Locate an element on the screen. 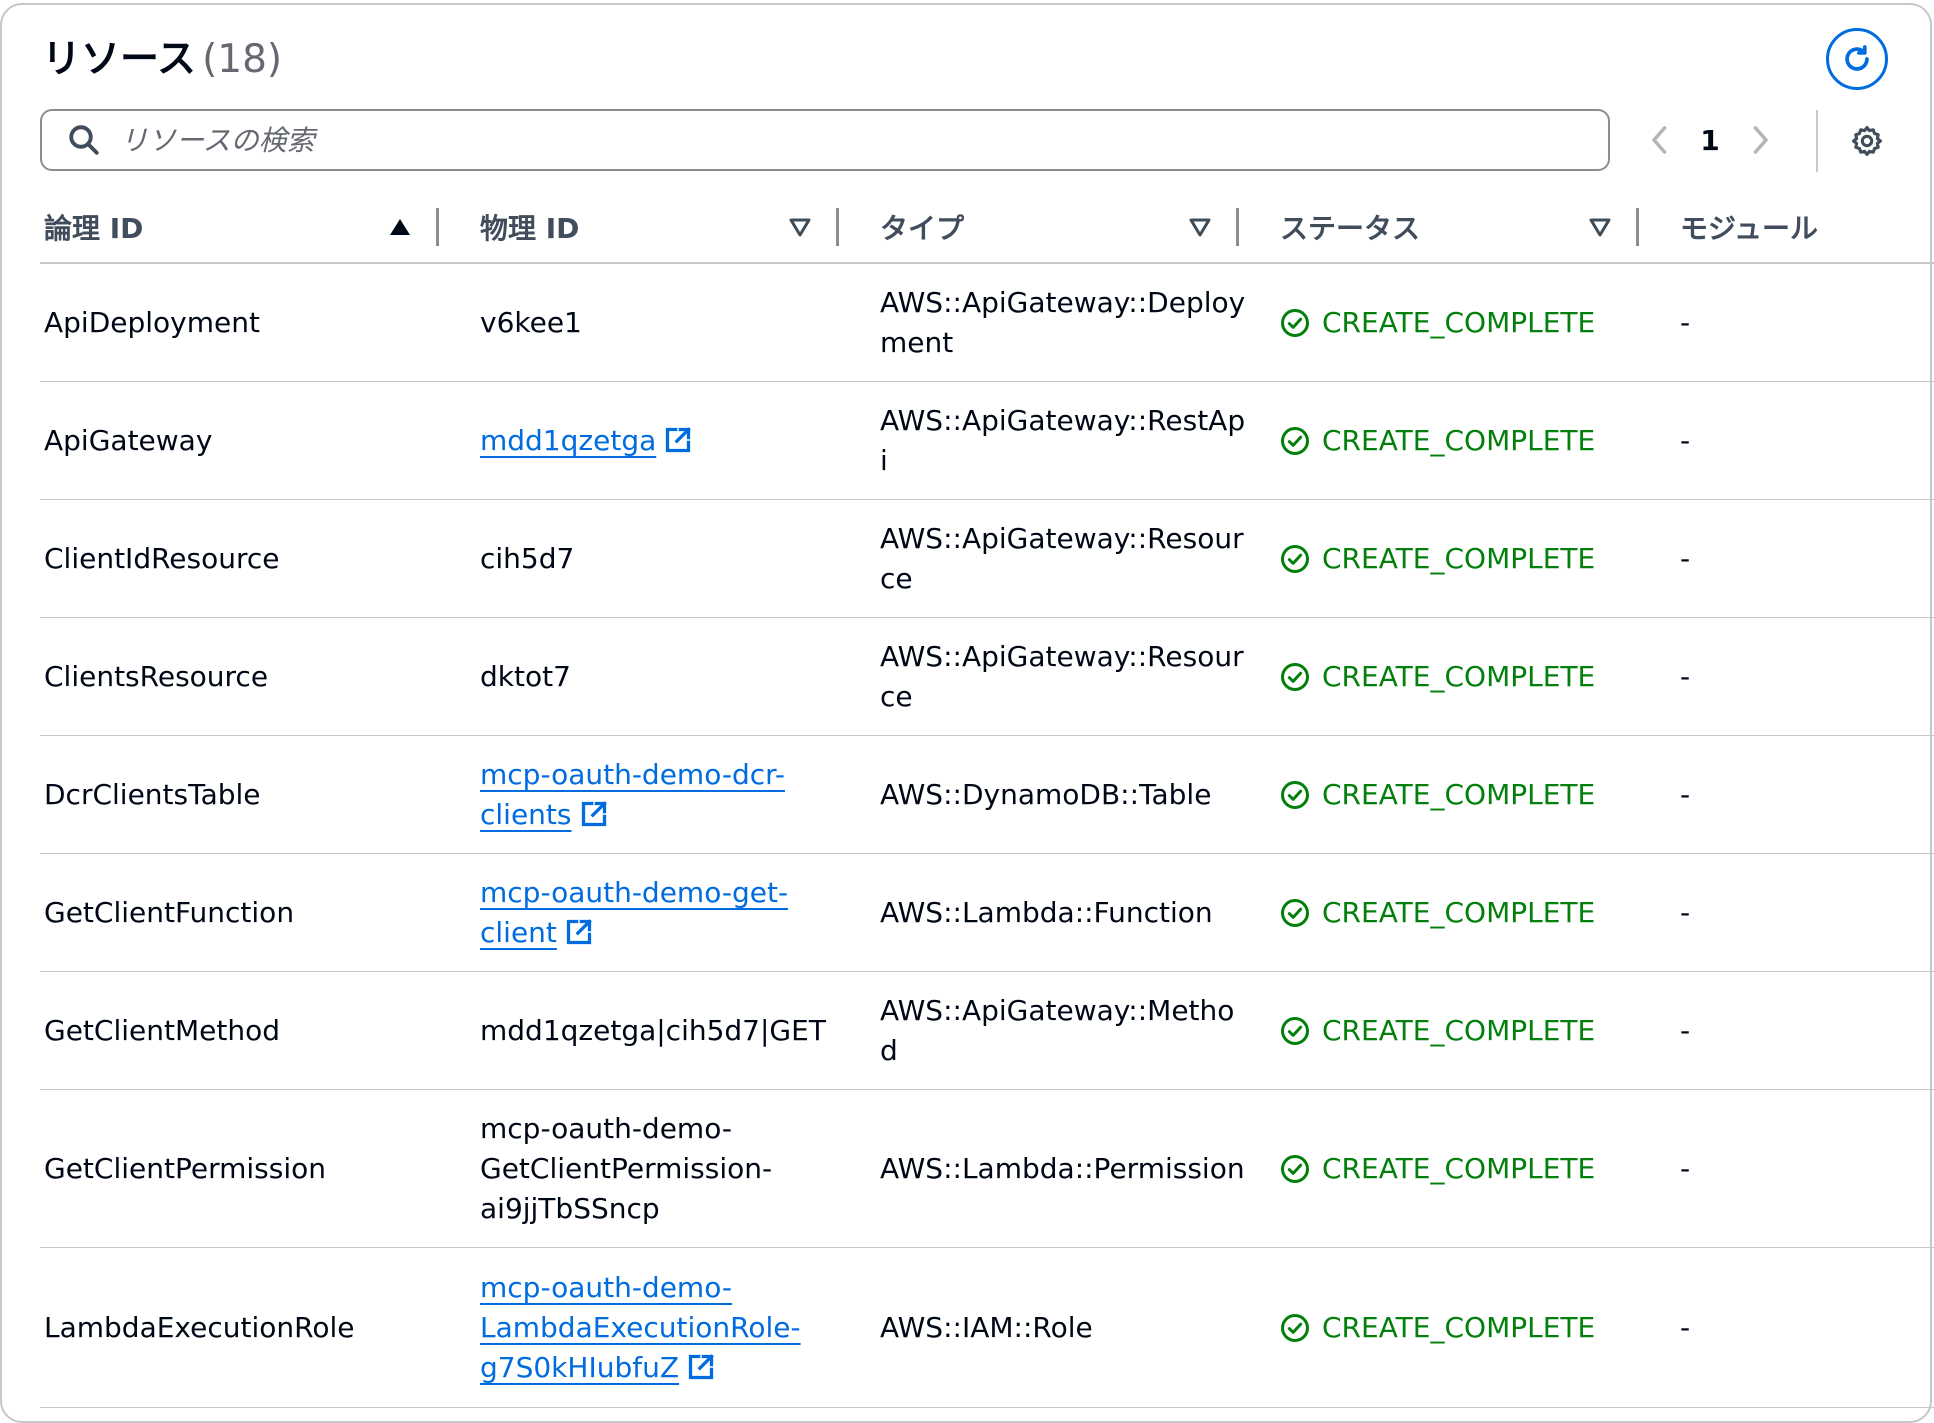 The width and height of the screenshot is (1934, 1423). physical-id: cih5d7 is located at coordinates (527, 558).